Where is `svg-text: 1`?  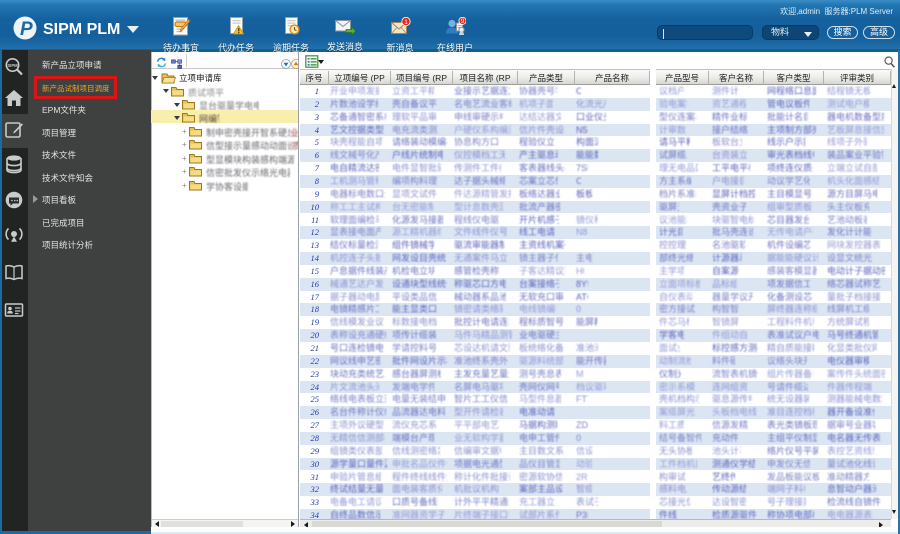 svg-text: 1 is located at coordinates (406, 22).